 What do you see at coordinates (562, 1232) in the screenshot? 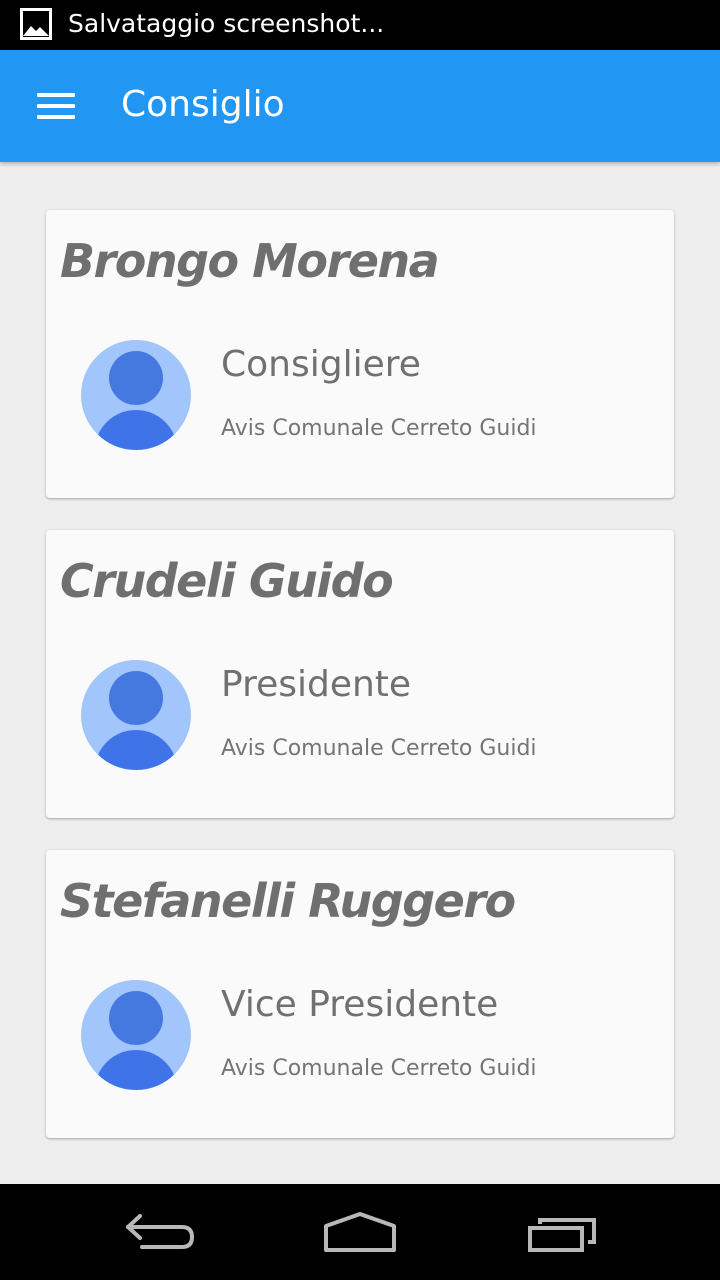
I see `recent-apps-icon` at bounding box center [562, 1232].